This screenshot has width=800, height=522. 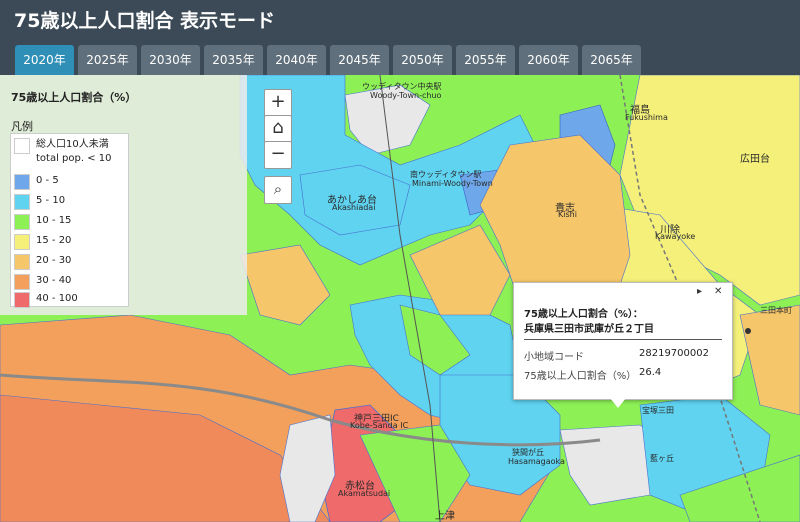 What do you see at coordinates (57, 298) in the screenshot?
I see `legend-label: 40 - 100` at bounding box center [57, 298].